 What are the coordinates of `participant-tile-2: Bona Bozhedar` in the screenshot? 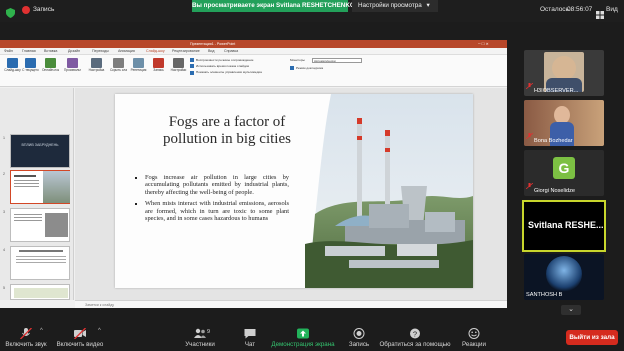 It's located at (564, 123).